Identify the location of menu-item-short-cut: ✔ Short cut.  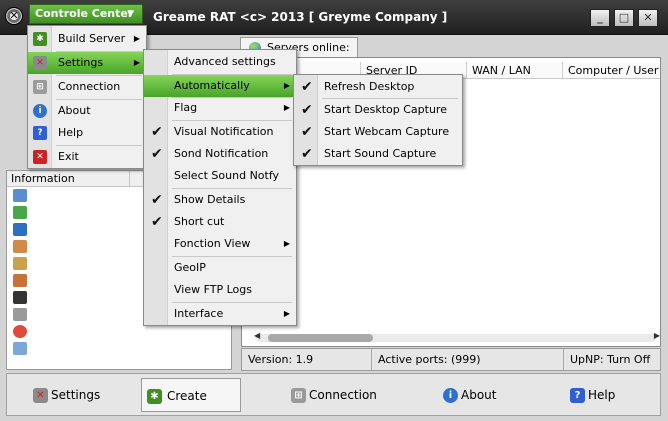
(220, 222).